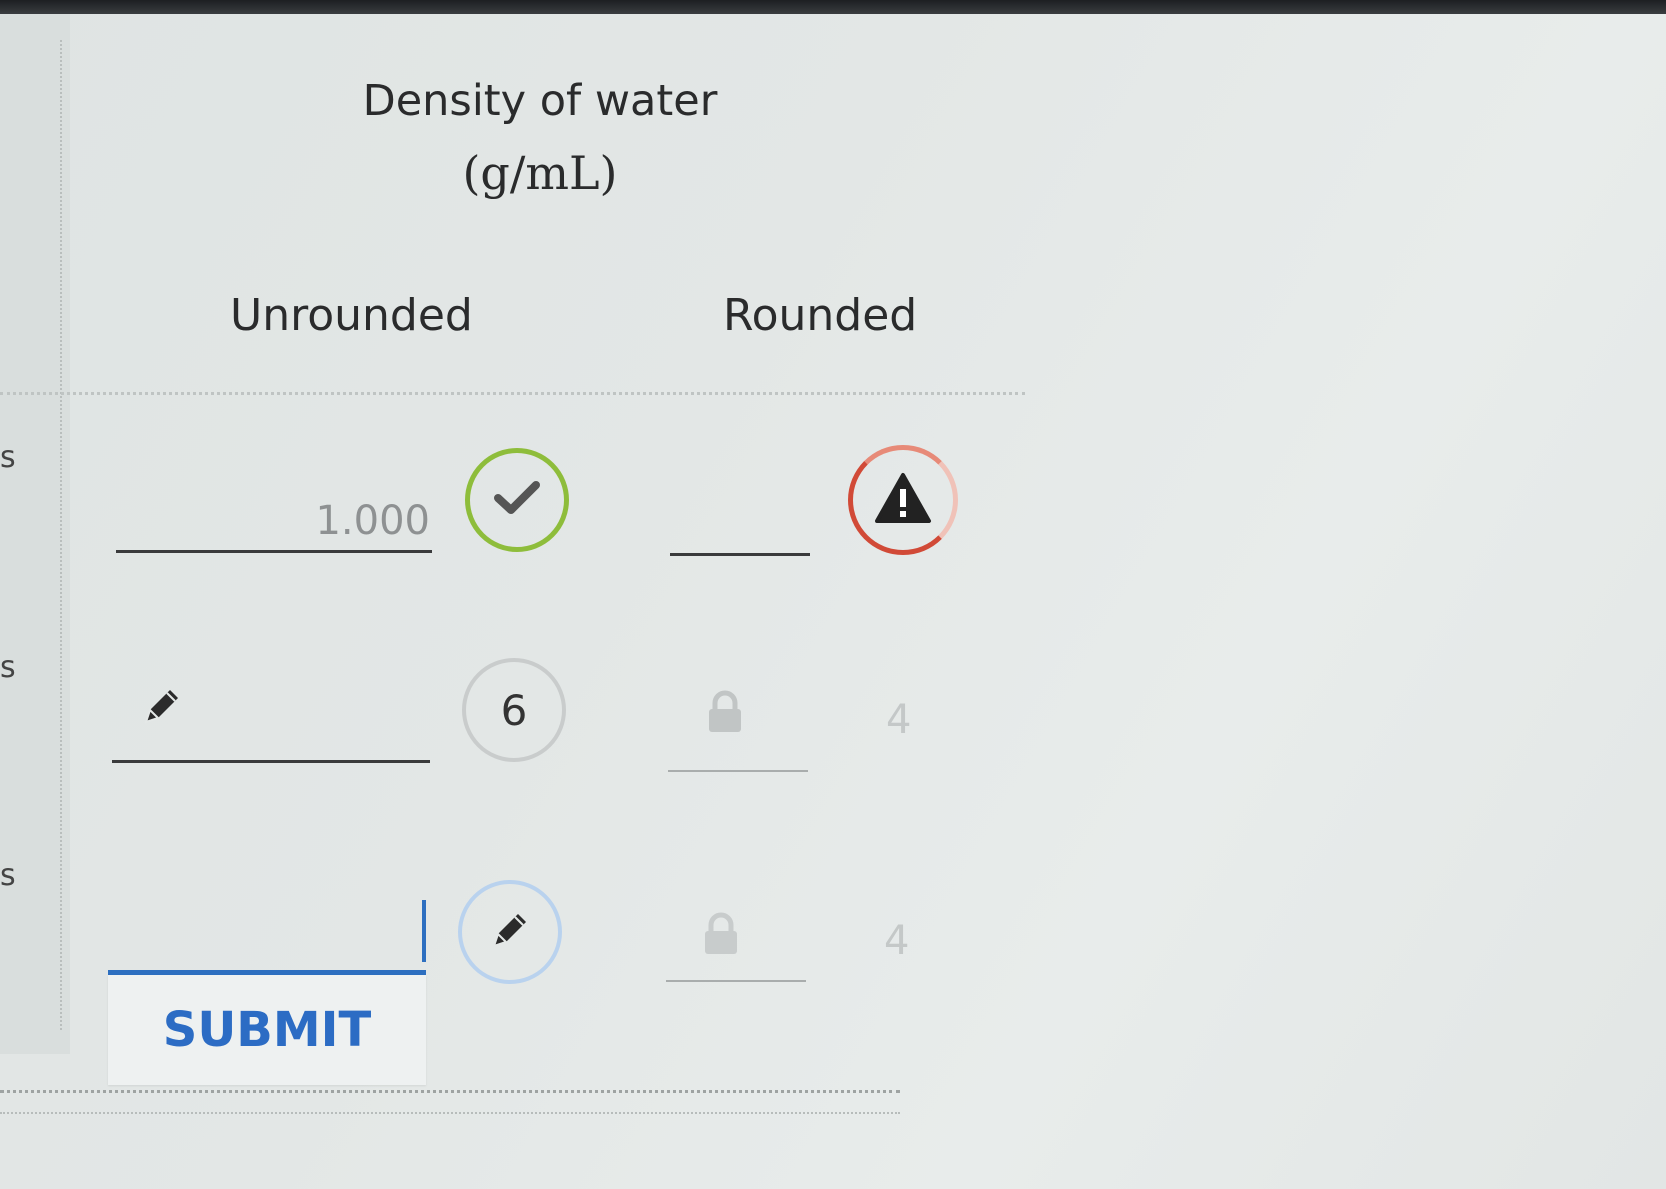 Image resolution: width=1666 pixels, height=1189 pixels. I want to click on row-1-mark: s, so click(8, 457).